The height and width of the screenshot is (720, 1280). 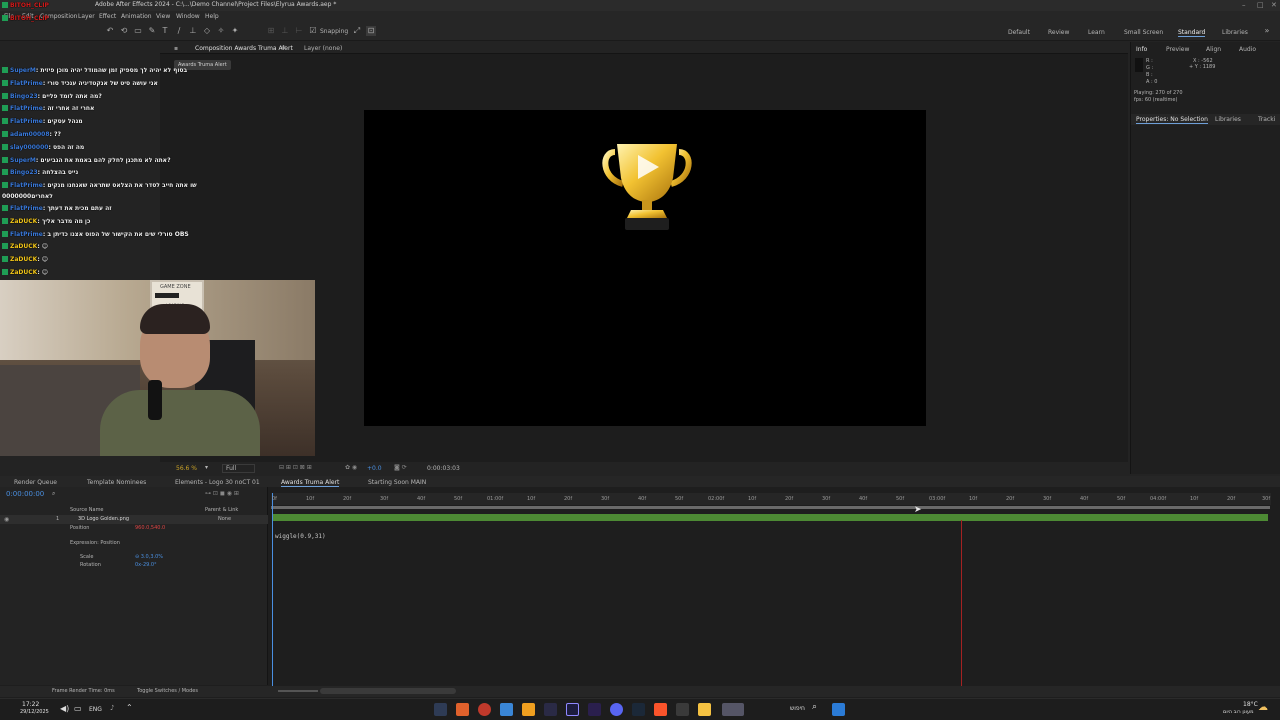 I want to click on align-icon: ⊞, so click(x=271, y=31).